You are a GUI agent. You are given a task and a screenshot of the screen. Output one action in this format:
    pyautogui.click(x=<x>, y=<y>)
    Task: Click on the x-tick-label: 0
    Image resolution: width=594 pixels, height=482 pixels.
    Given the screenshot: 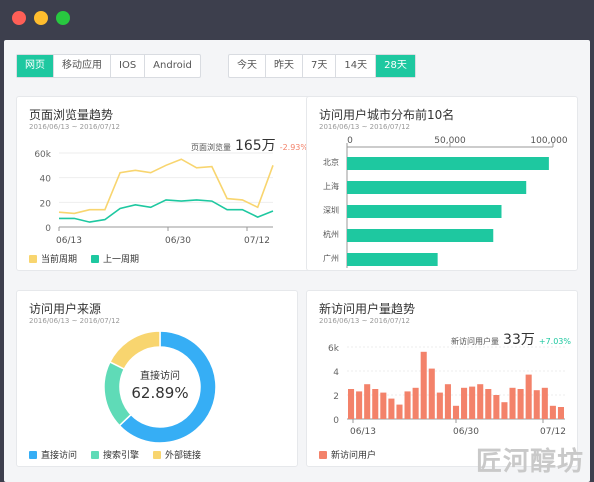 What is the action you would take?
    pyautogui.click(x=350, y=141)
    